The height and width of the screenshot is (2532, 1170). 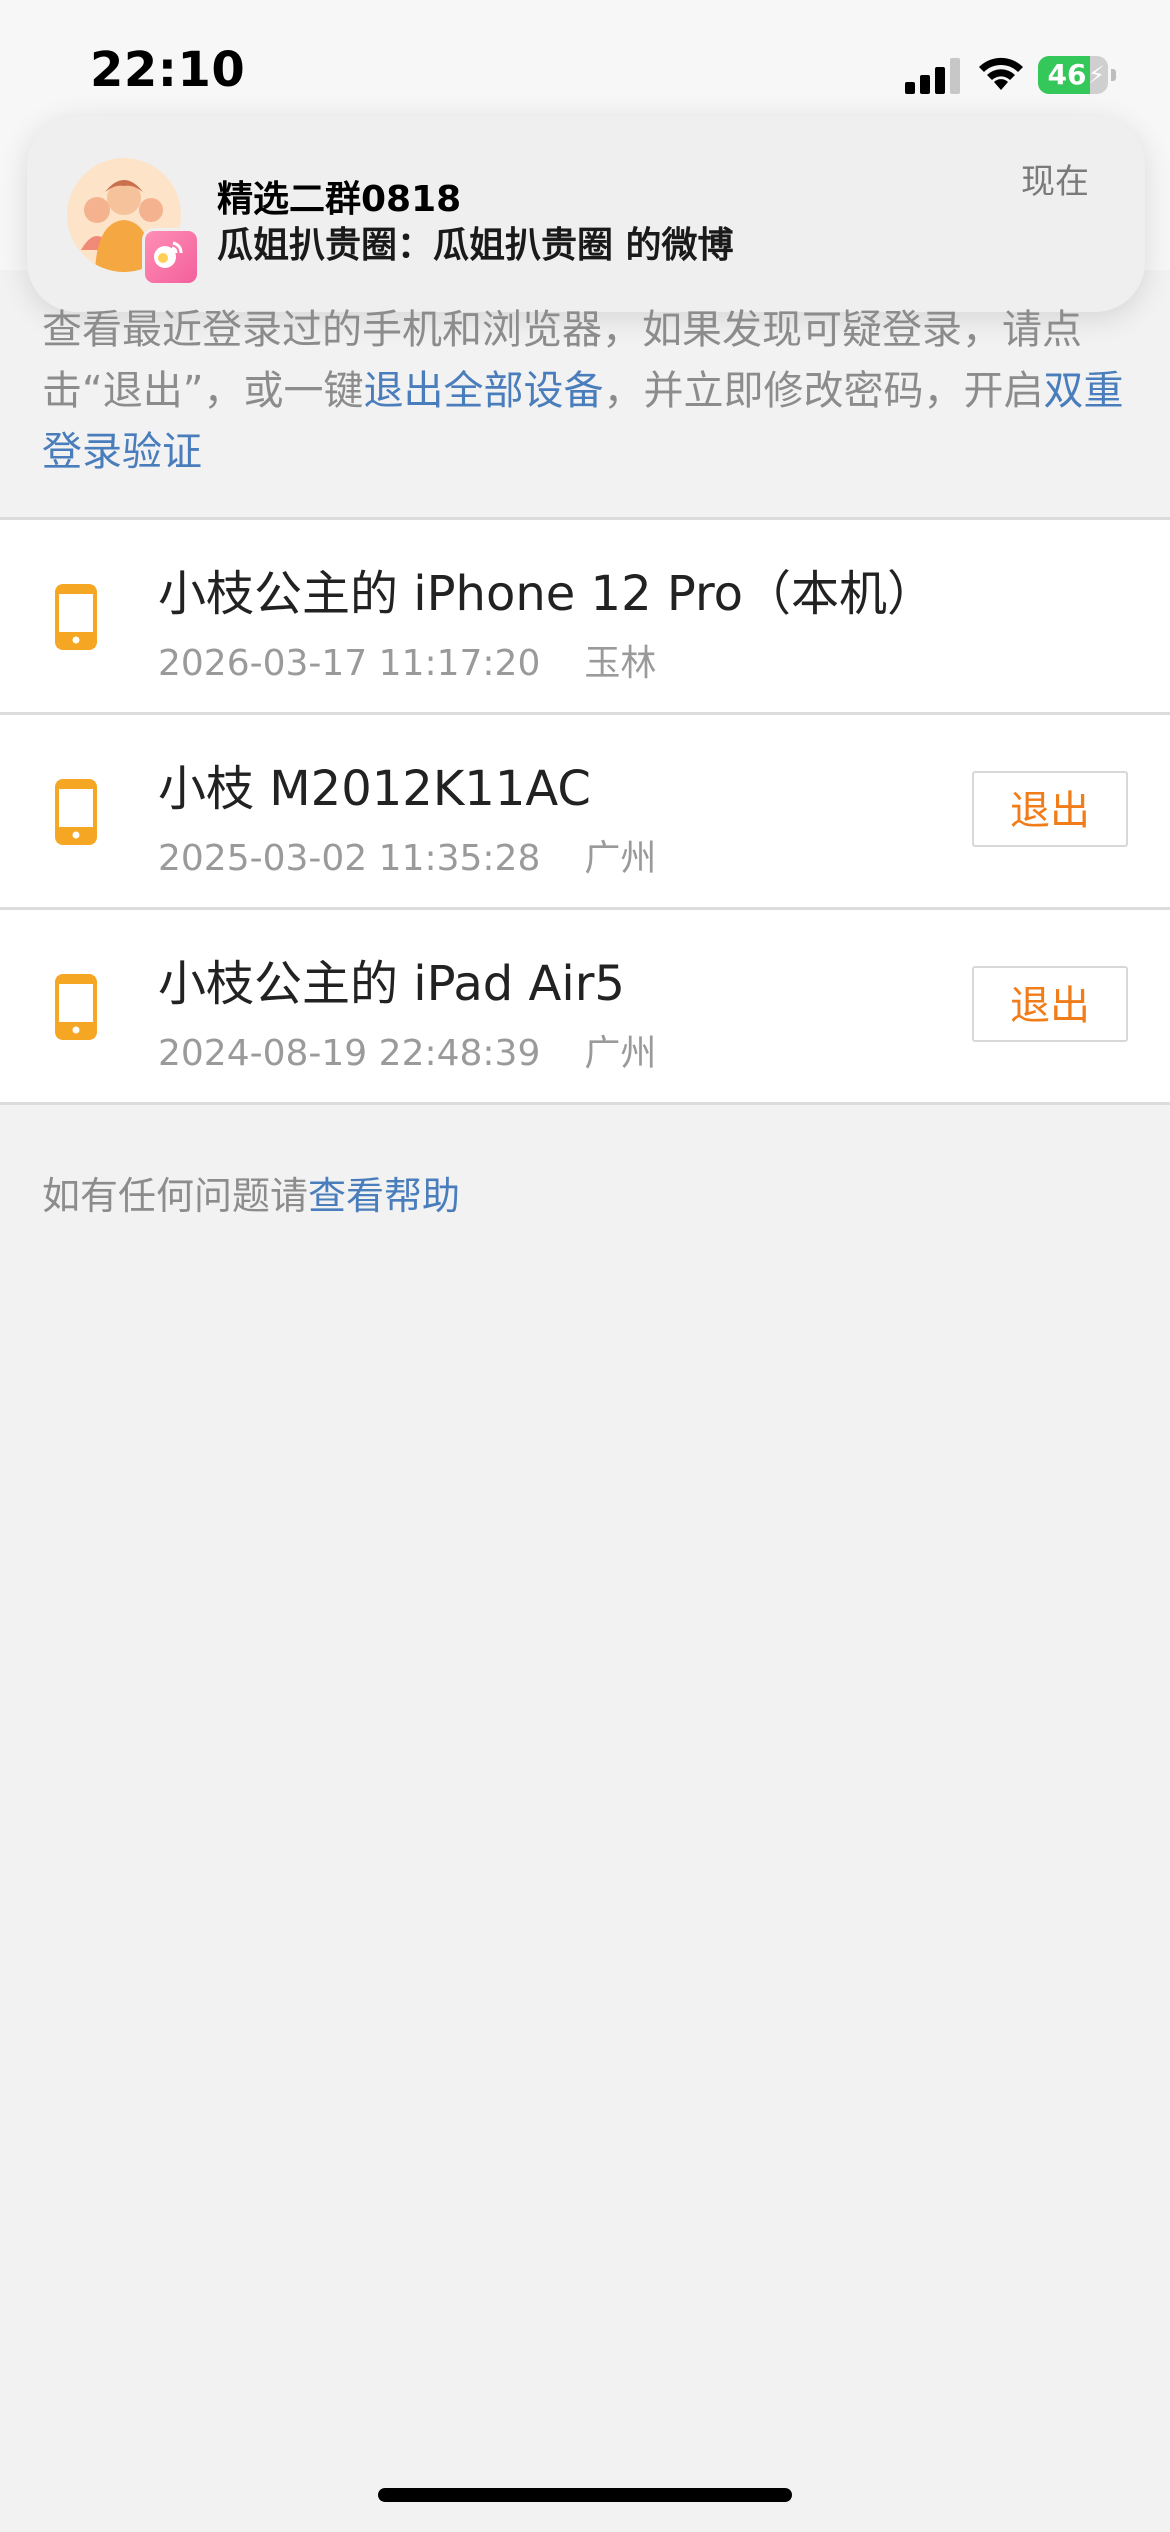 I want to click on device-row: 小枝 M2012K11AC 2025-03-02 11:35:28 广州 退出, so click(x=585, y=812).